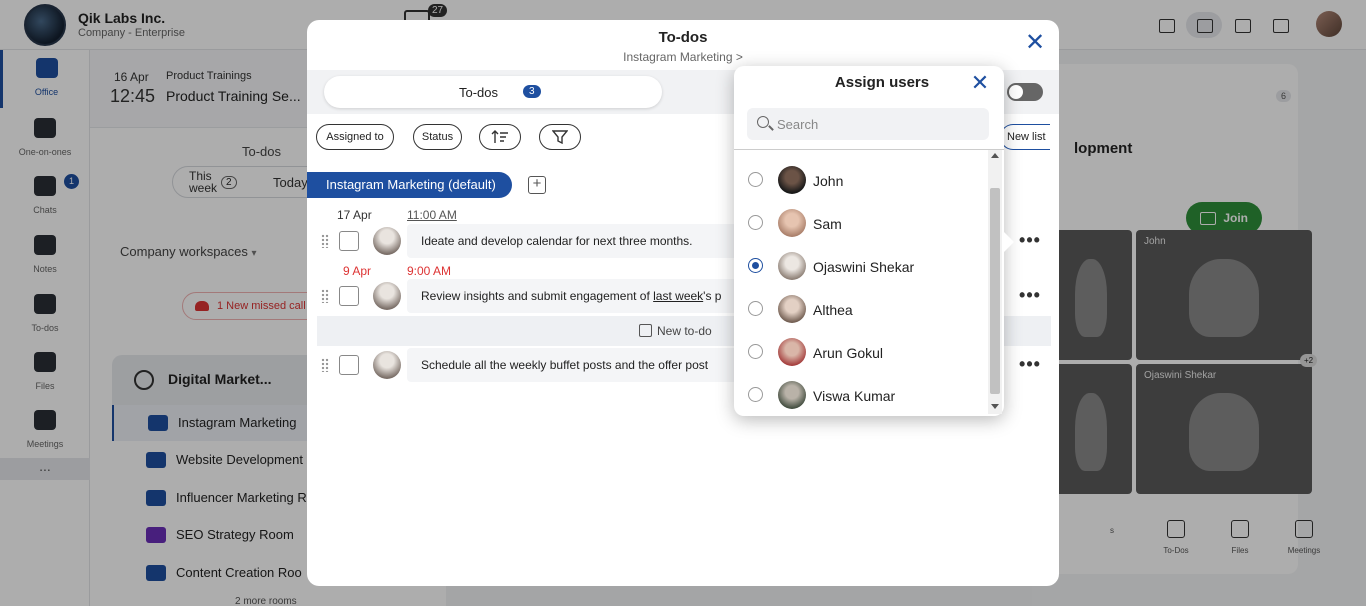 The image size is (1366, 606). I want to click on user-list-scrollbar, so click(995, 282).